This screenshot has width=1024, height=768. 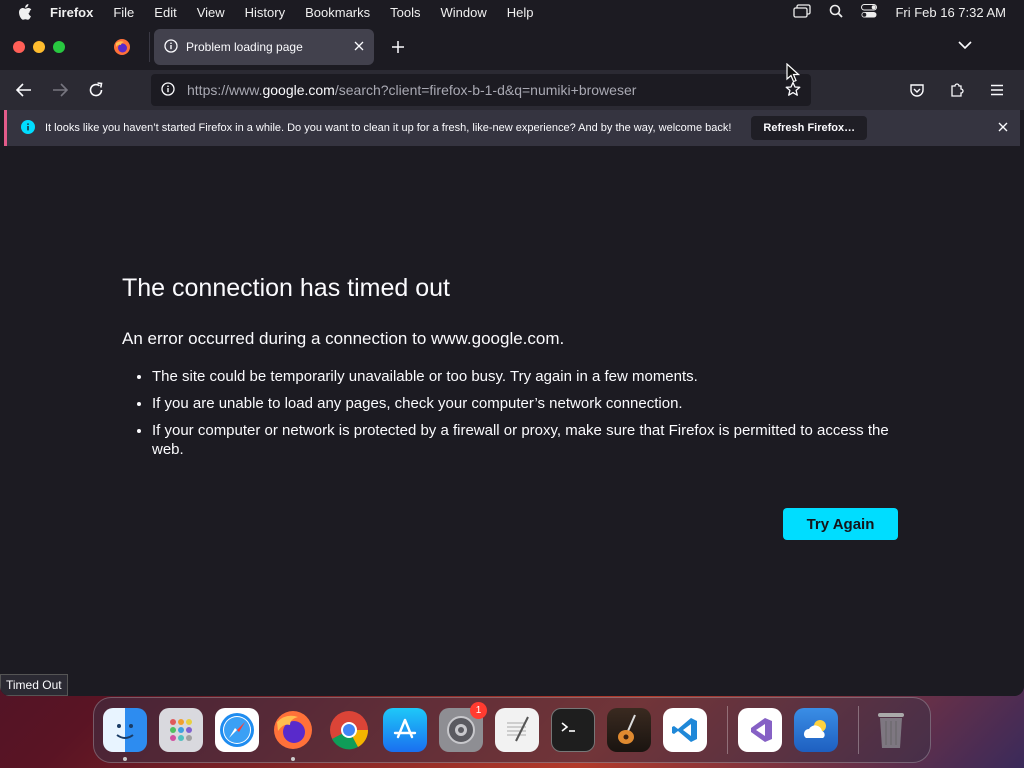 I want to click on window-controls, so click(x=39, y=47).